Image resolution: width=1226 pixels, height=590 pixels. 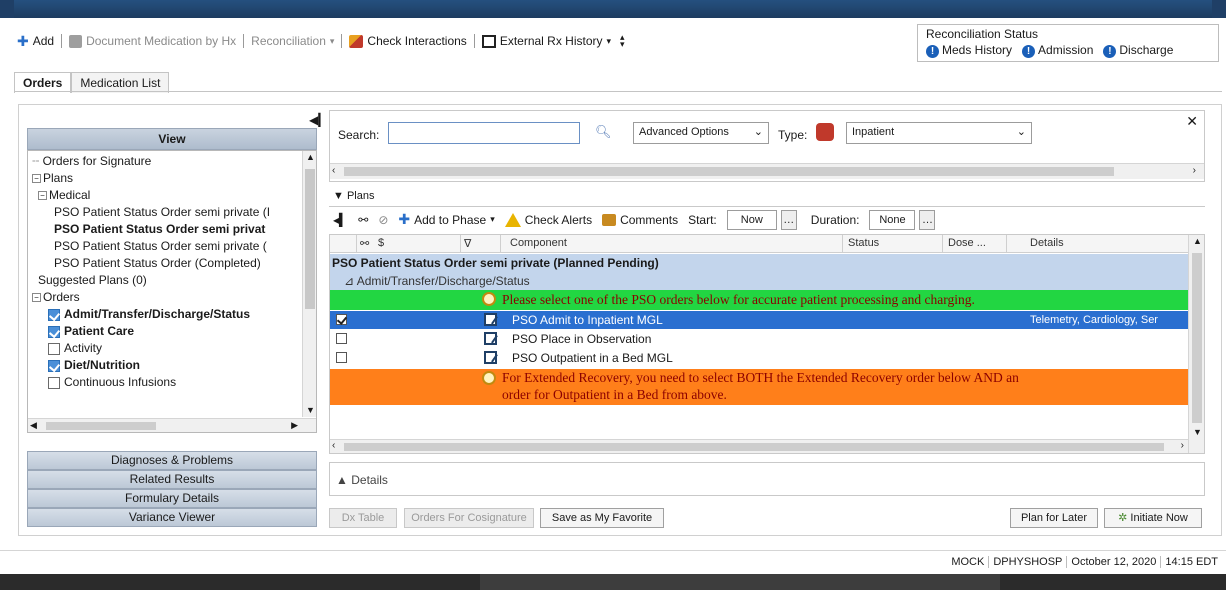 What do you see at coordinates (469, 518) in the screenshot?
I see `orders-for-cosignature-button: Orders For Cosignature` at bounding box center [469, 518].